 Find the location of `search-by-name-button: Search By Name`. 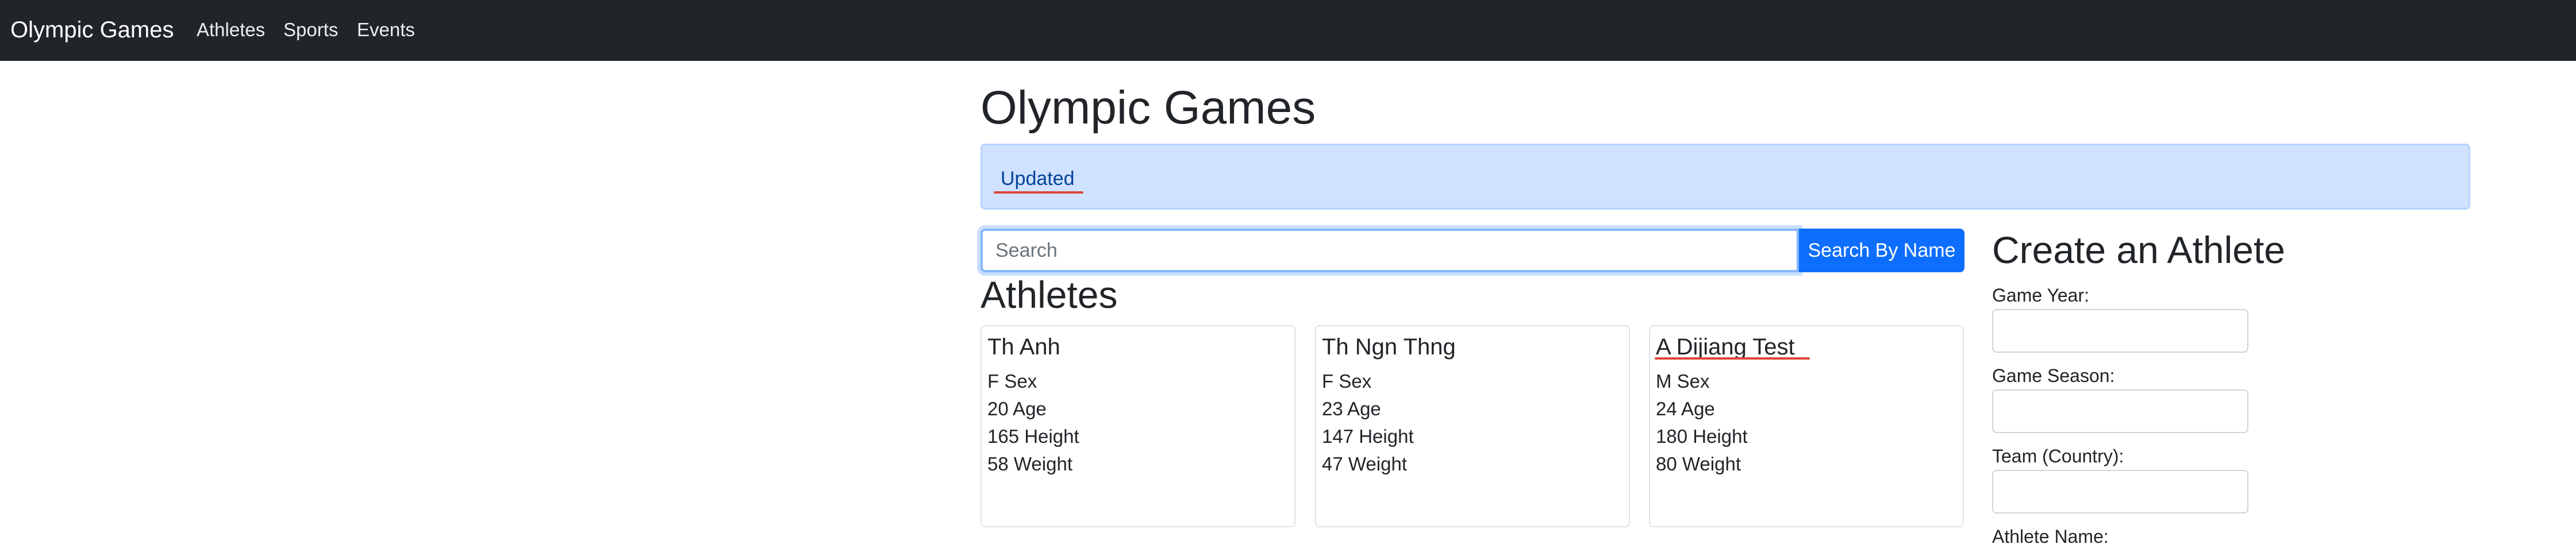

search-by-name-button: Search By Name is located at coordinates (1881, 251).